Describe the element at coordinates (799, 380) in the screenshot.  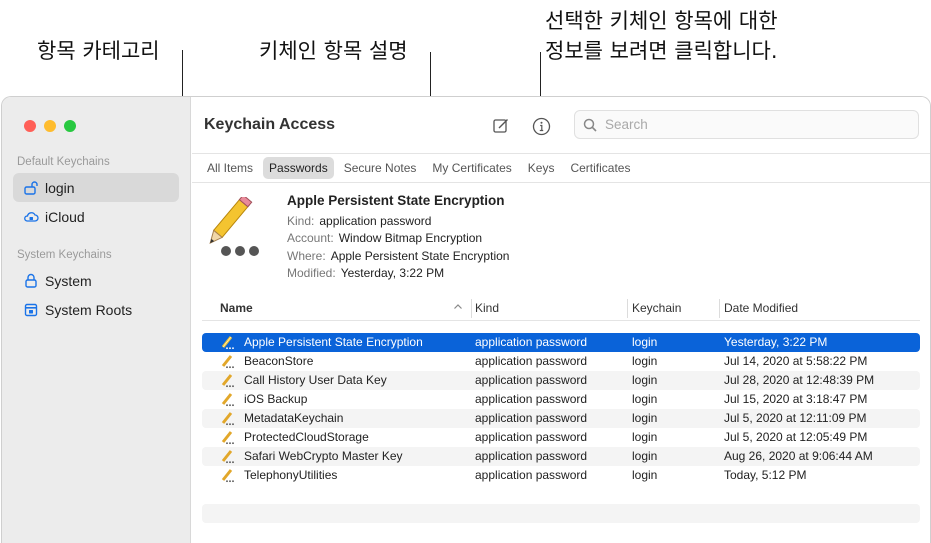
I see `cell-date: Jul 28, 2020 at 12:48:39 PM` at that location.